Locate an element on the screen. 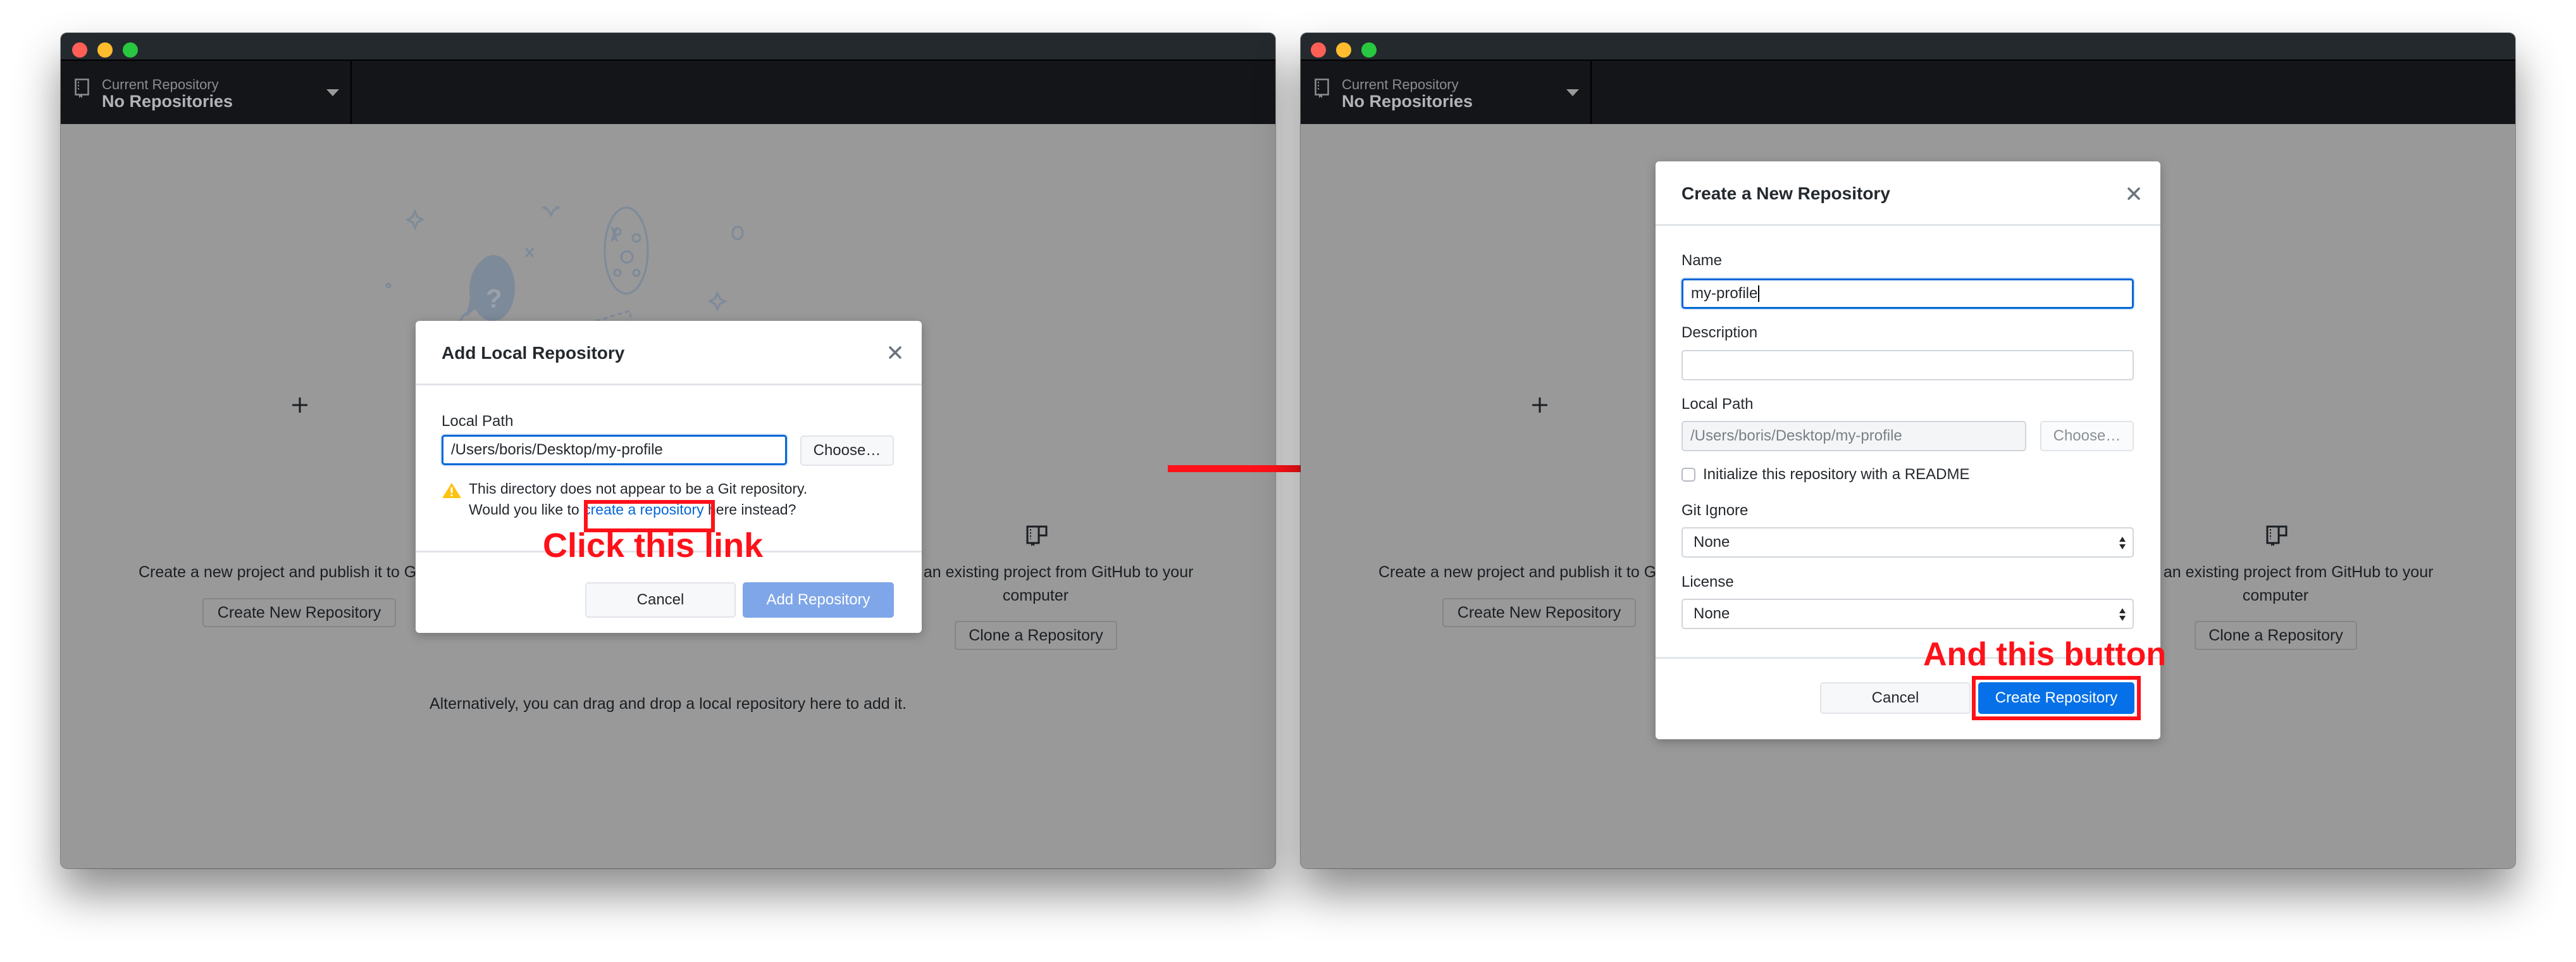 The image size is (2576, 962). description-input is located at coordinates (1908, 365).